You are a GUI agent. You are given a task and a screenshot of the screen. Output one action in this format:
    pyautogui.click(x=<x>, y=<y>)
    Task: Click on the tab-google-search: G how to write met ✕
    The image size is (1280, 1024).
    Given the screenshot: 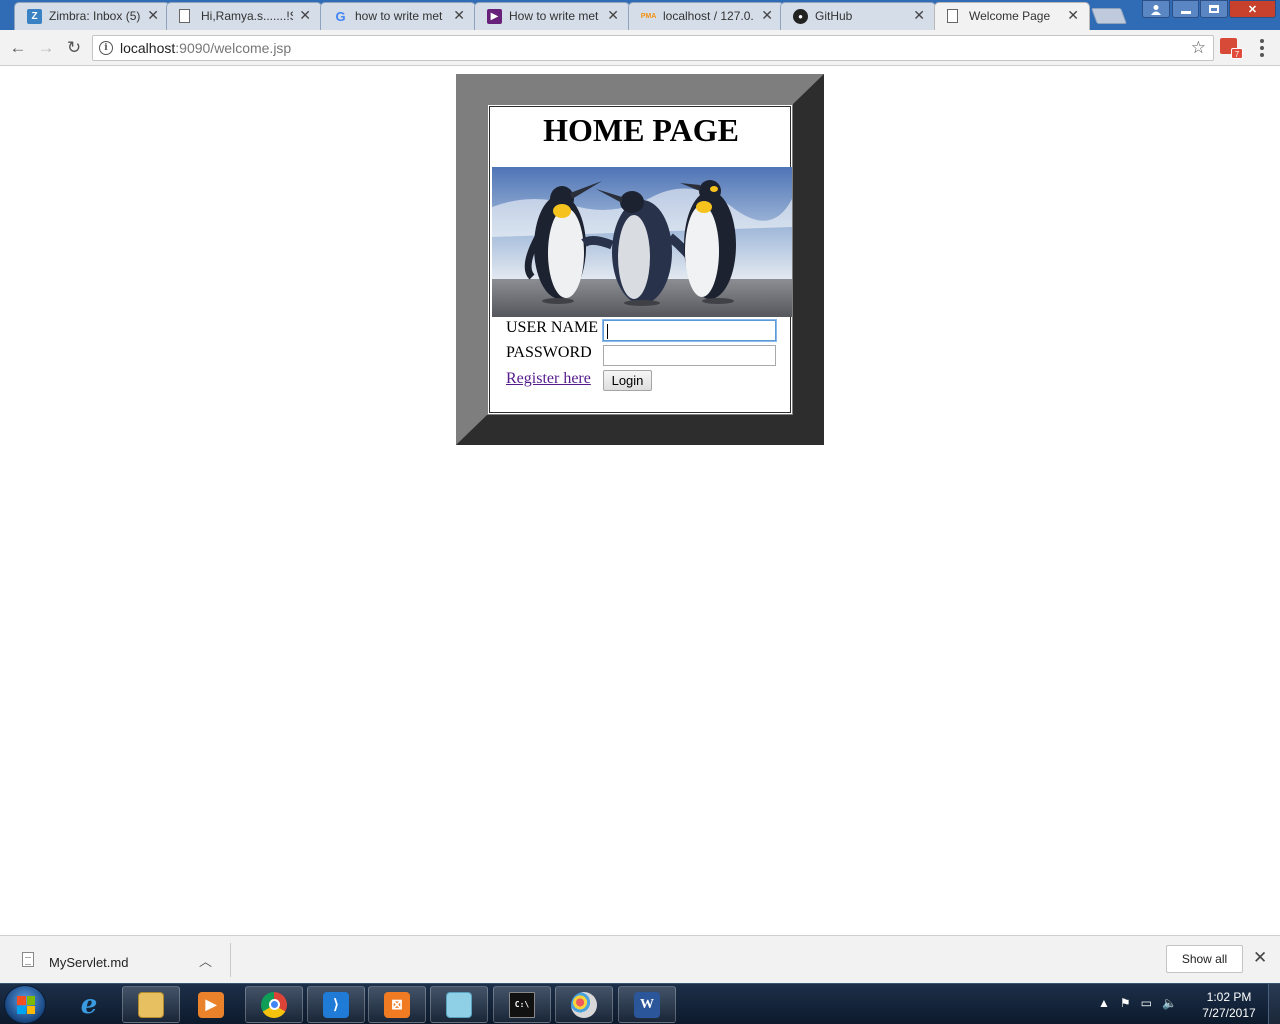 What is the action you would take?
    pyautogui.click(x=398, y=16)
    